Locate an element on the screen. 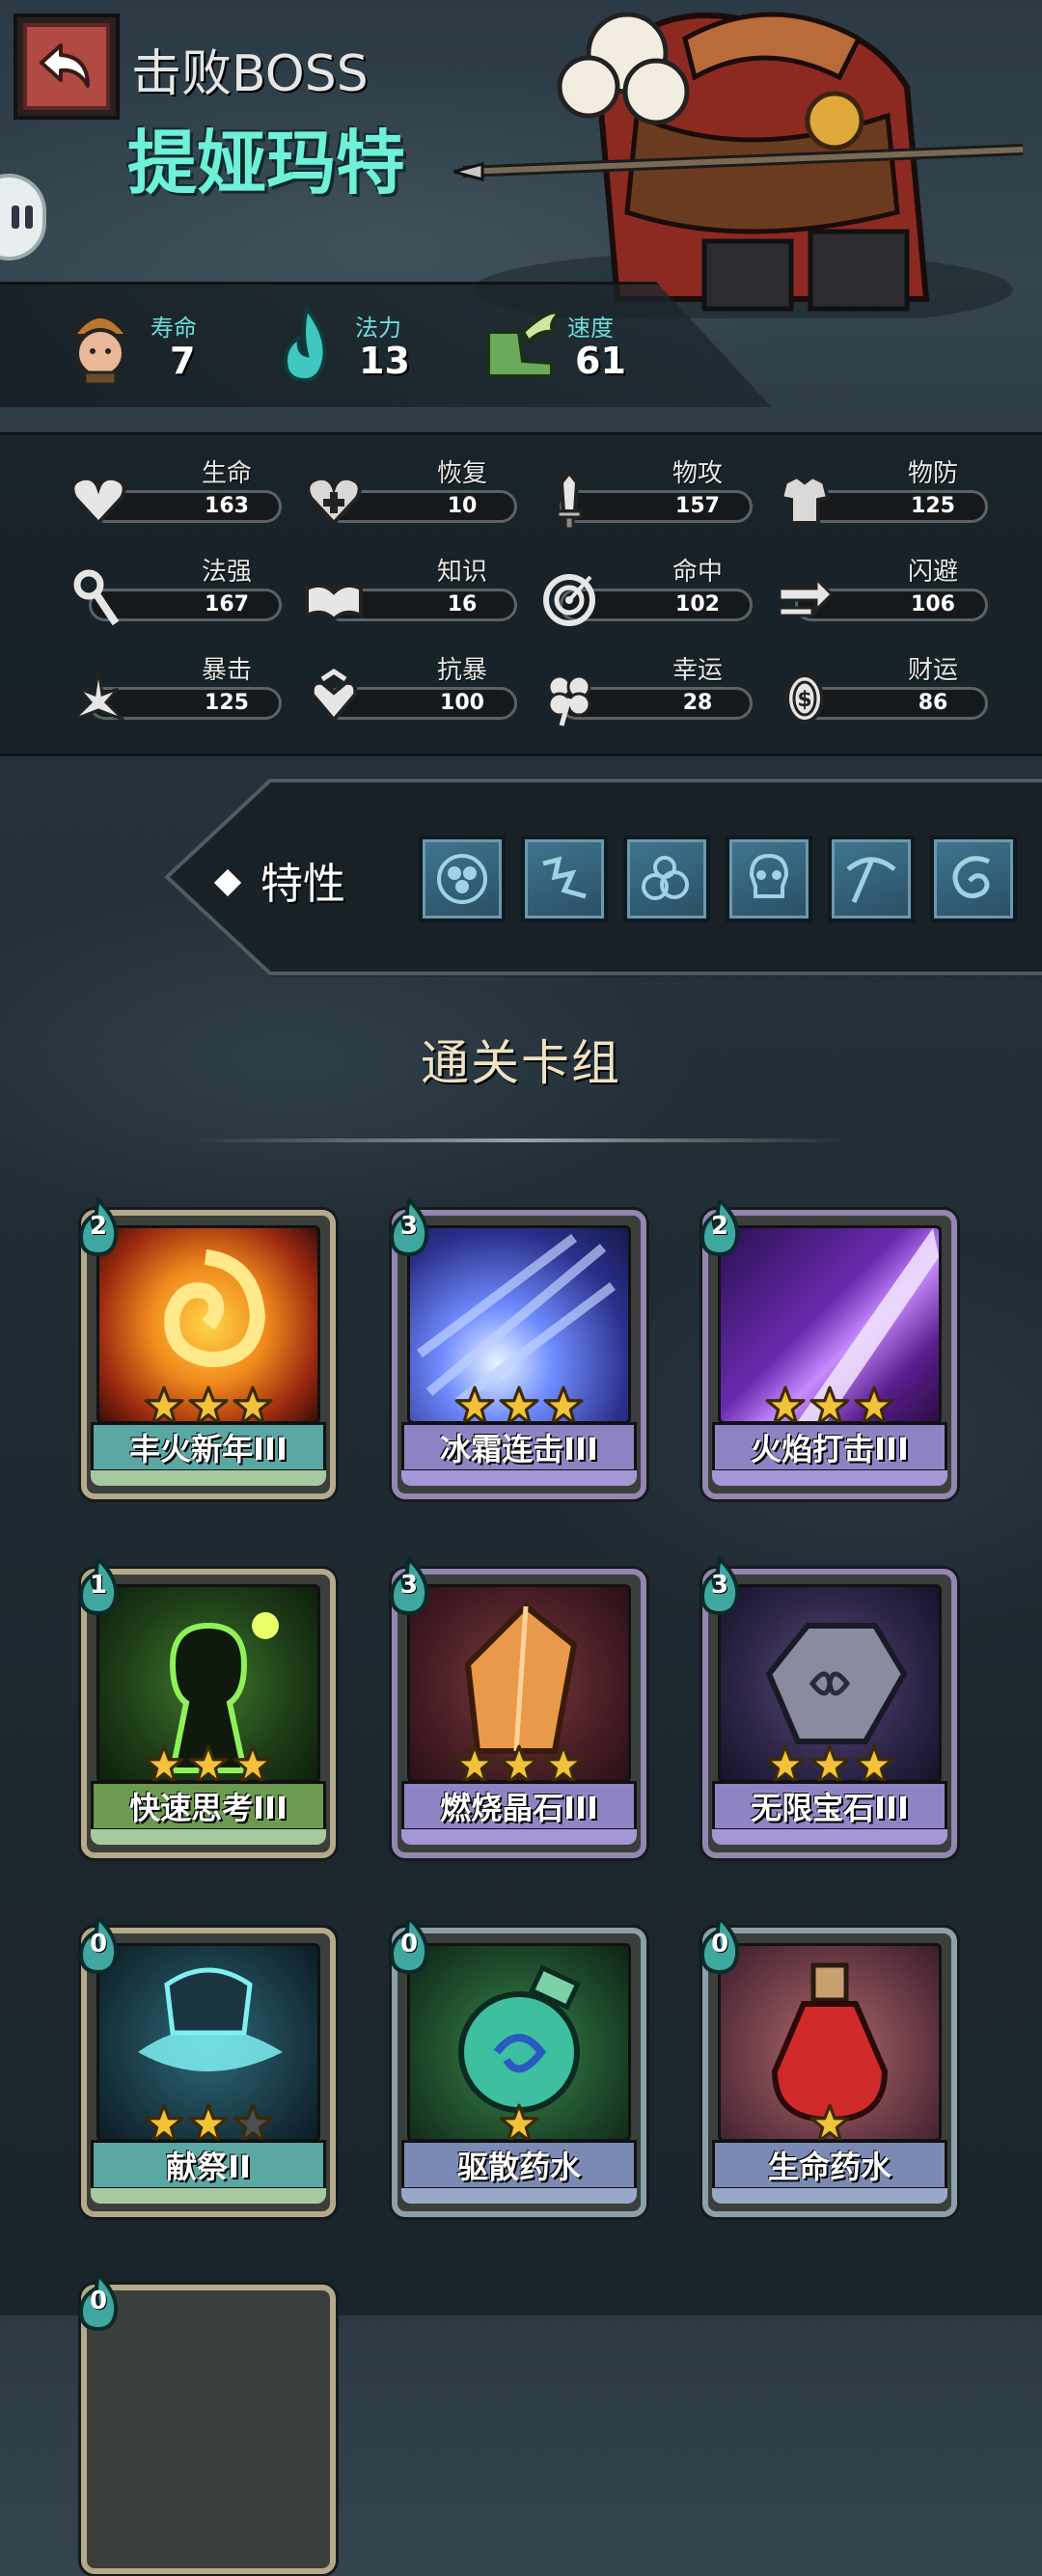 This screenshot has width=1042, height=2576. attr-regen: 恢复 10 is located at coordinates (411, 492).